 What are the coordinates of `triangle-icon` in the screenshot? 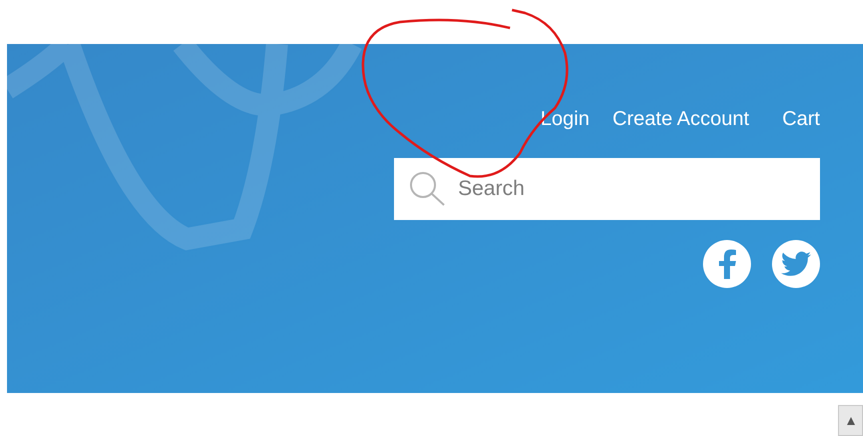 It's located at (851, 421).